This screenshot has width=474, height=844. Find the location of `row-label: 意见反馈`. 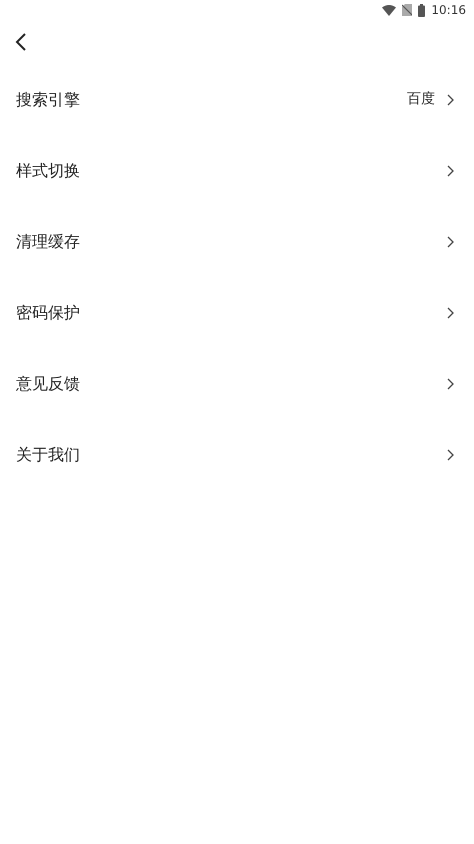

row-label: 意见反馈 is located at coordinates (48, 383).